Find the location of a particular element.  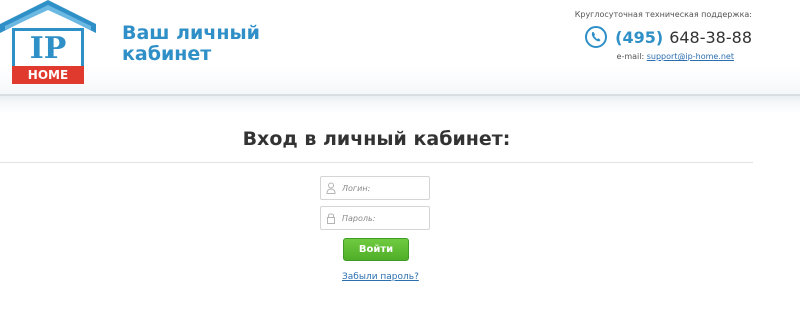

phone-icon is located at coordinates (596, 37).